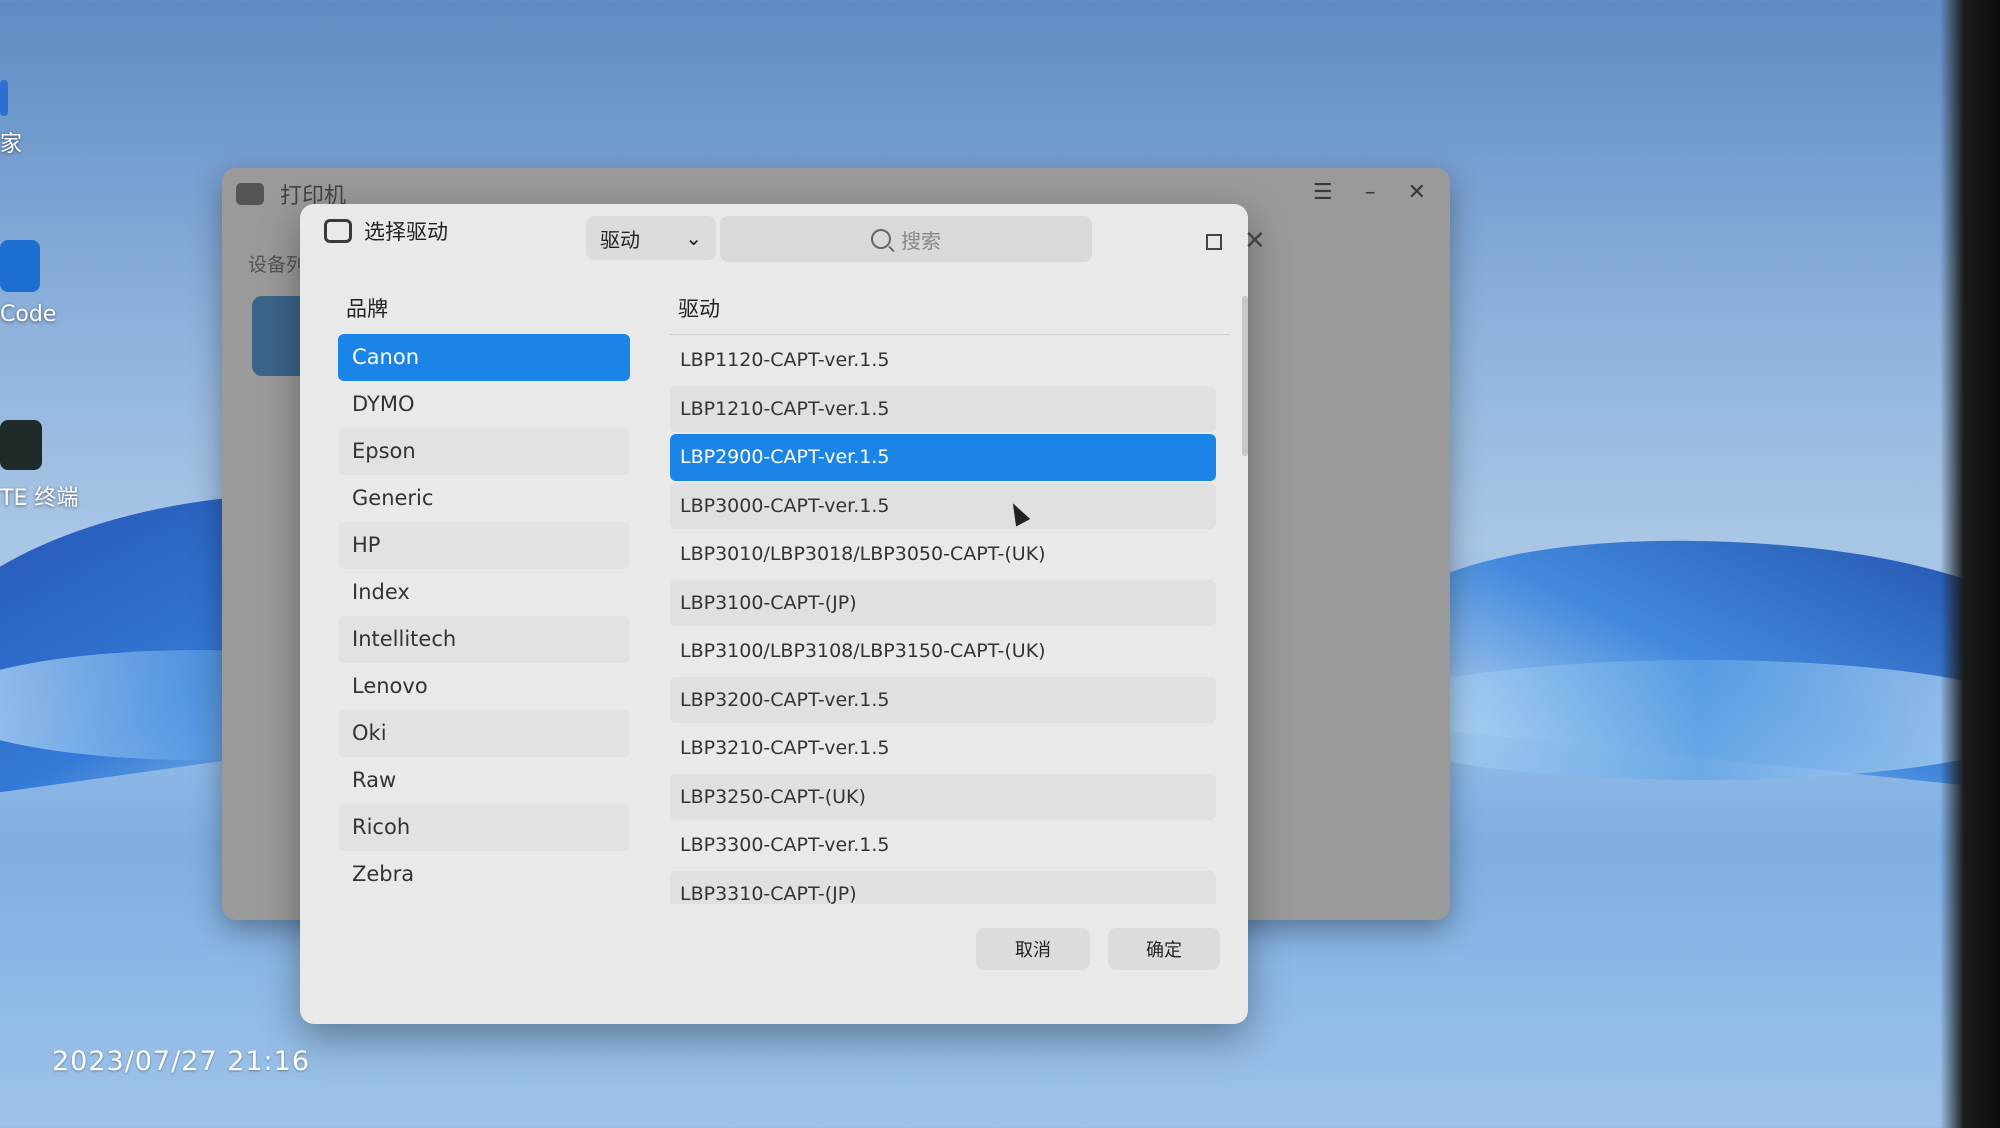 This screenshot has height=1128, width=2000. Describe the element at coordinates (21, 445) in the screenshot. I see `terminal-icon` at that location.